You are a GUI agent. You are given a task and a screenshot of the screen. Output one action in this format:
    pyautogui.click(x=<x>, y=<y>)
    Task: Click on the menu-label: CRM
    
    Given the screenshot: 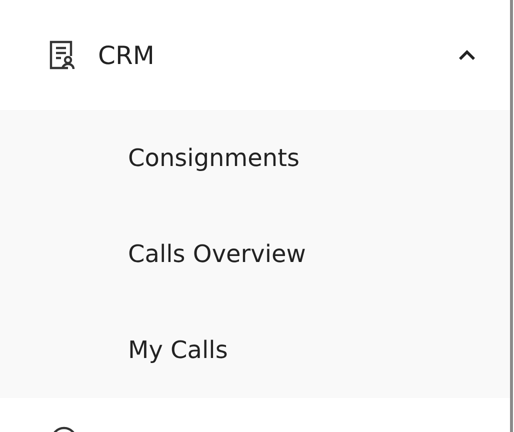 What is the action you would take?
    pyautogui.click(x=127, y=55)
    